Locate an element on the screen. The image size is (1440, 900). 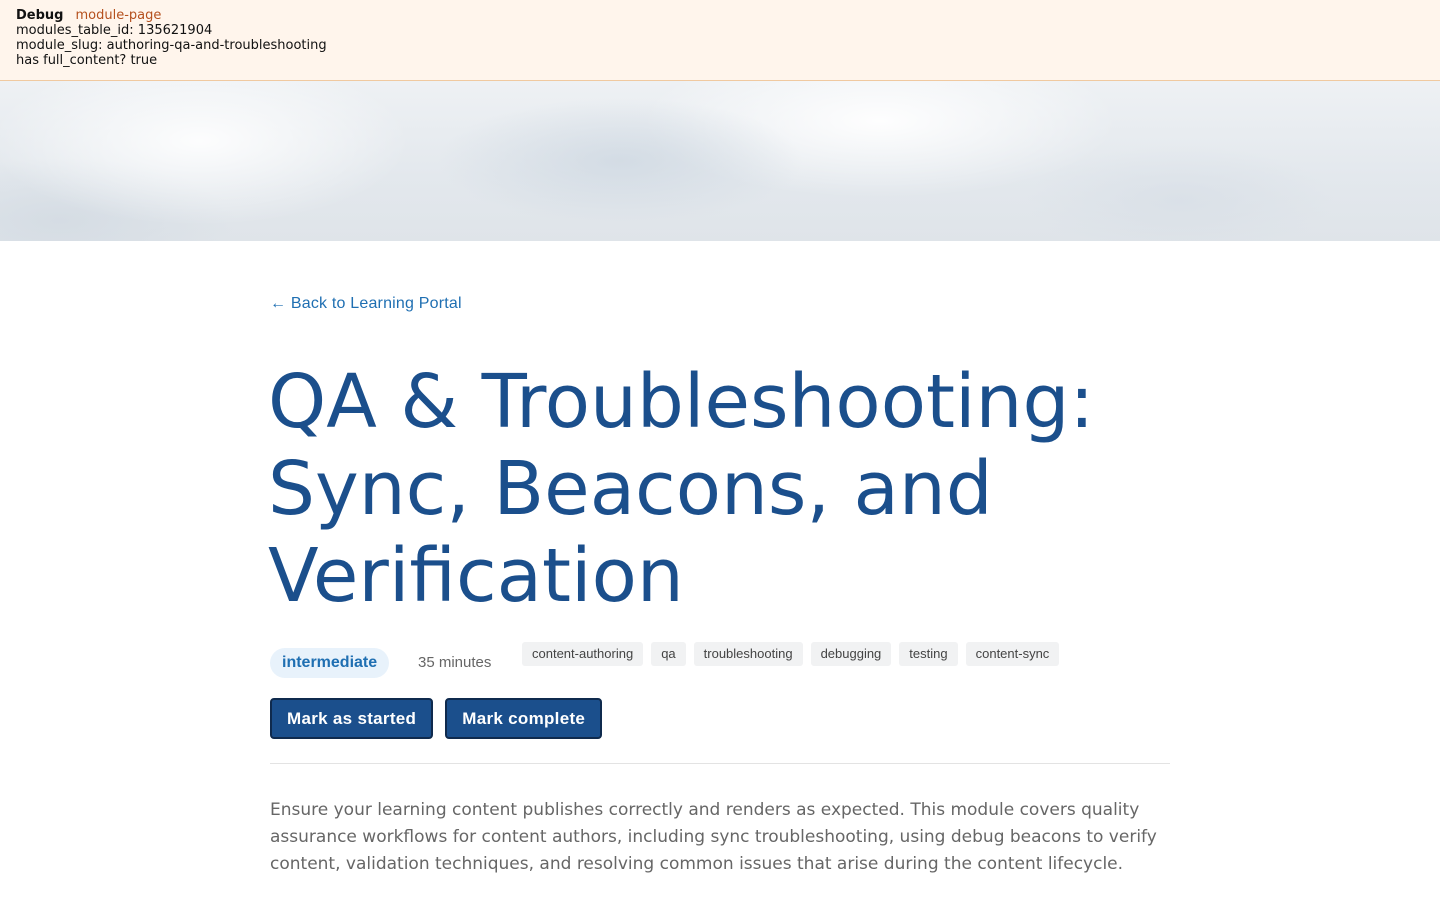
debug-page-type: module-page is located at coordinates (118, 15).